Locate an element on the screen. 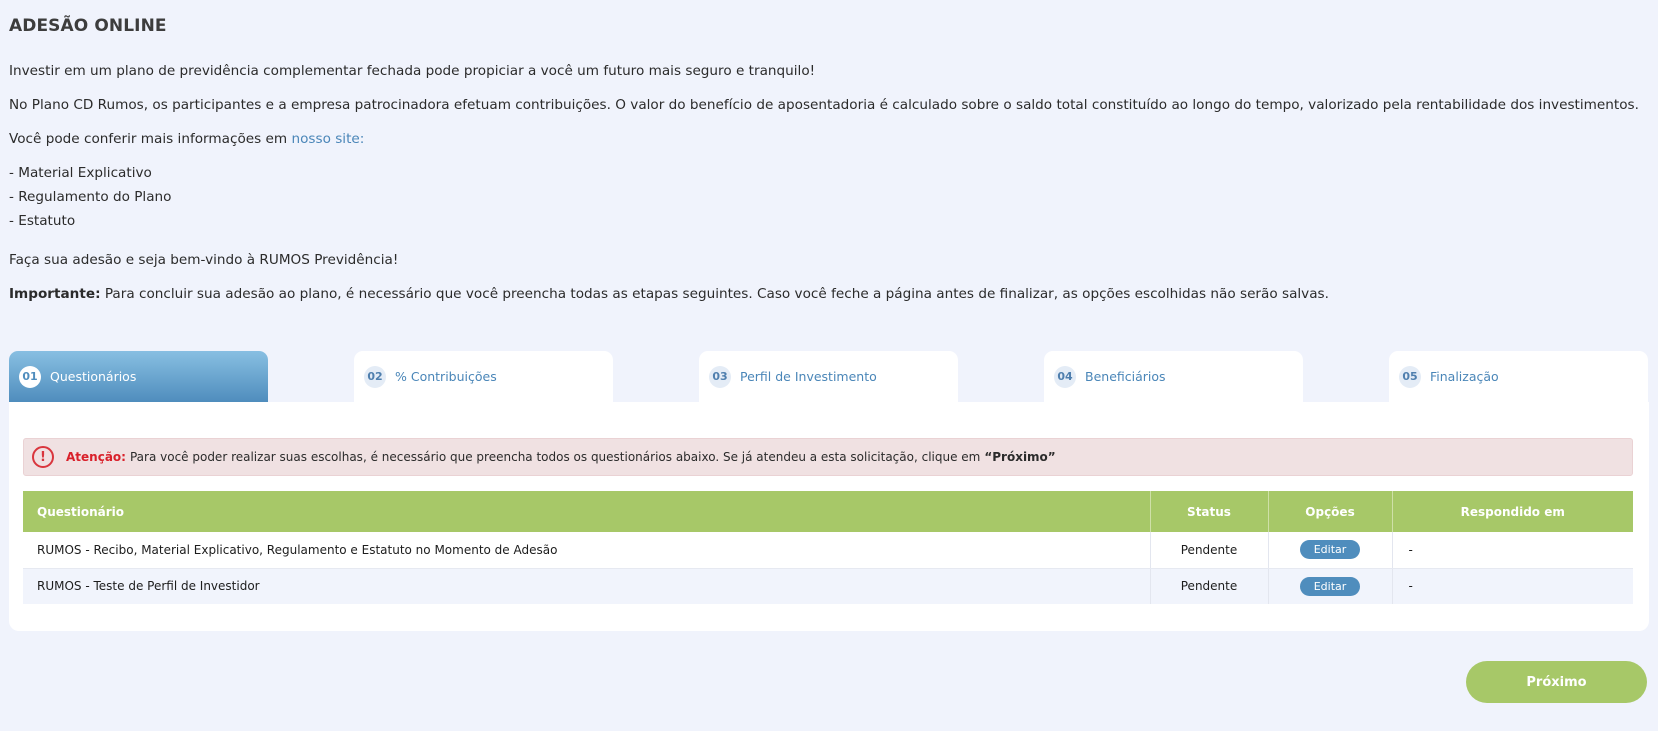 This screenshot has width=1658, height=731. page-title: ADESÃO ONLINE is located at coordinates (88, 26).